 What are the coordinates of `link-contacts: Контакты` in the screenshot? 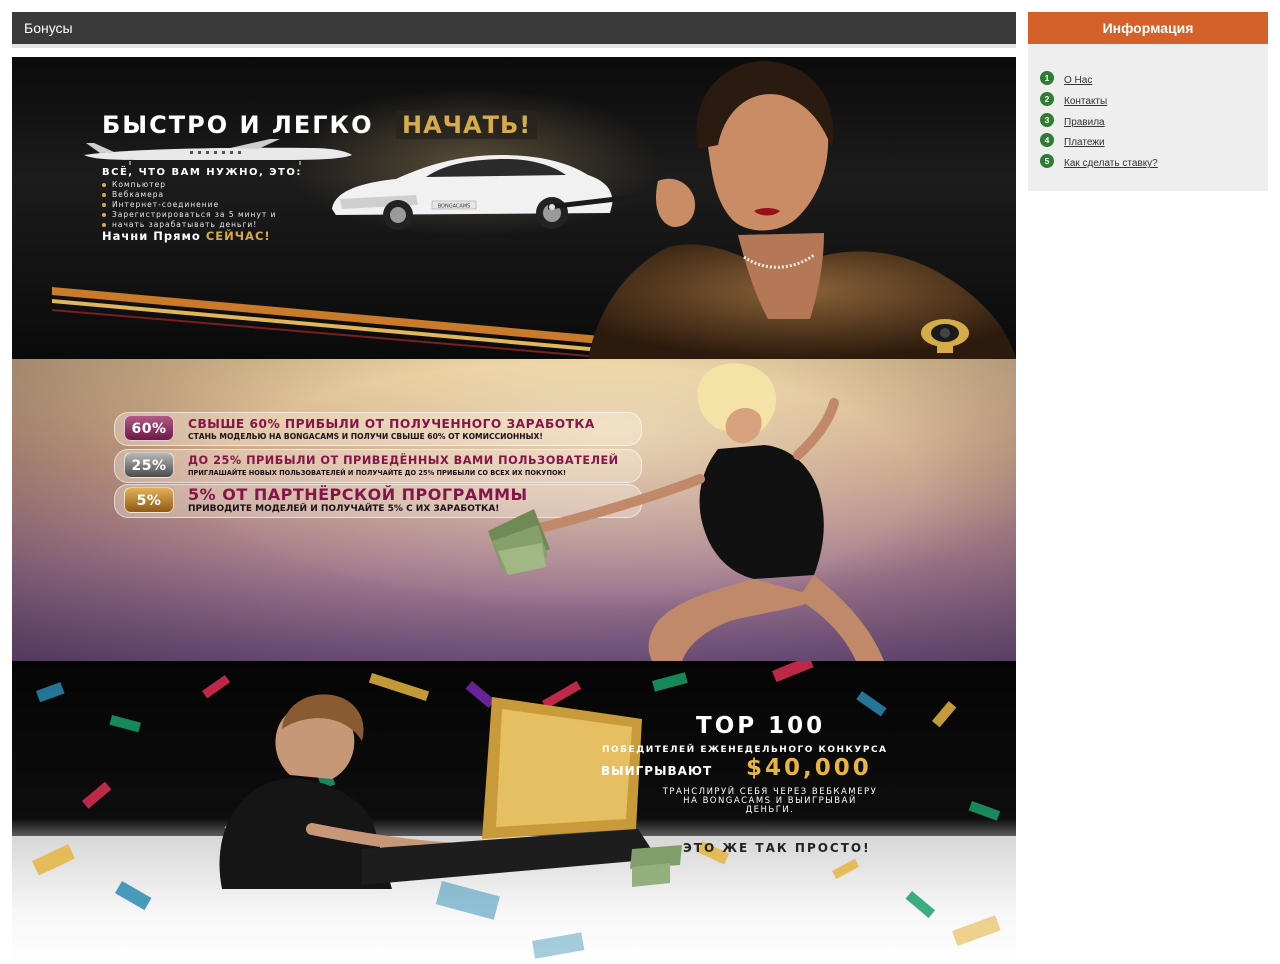 It's located at (1085, 101).